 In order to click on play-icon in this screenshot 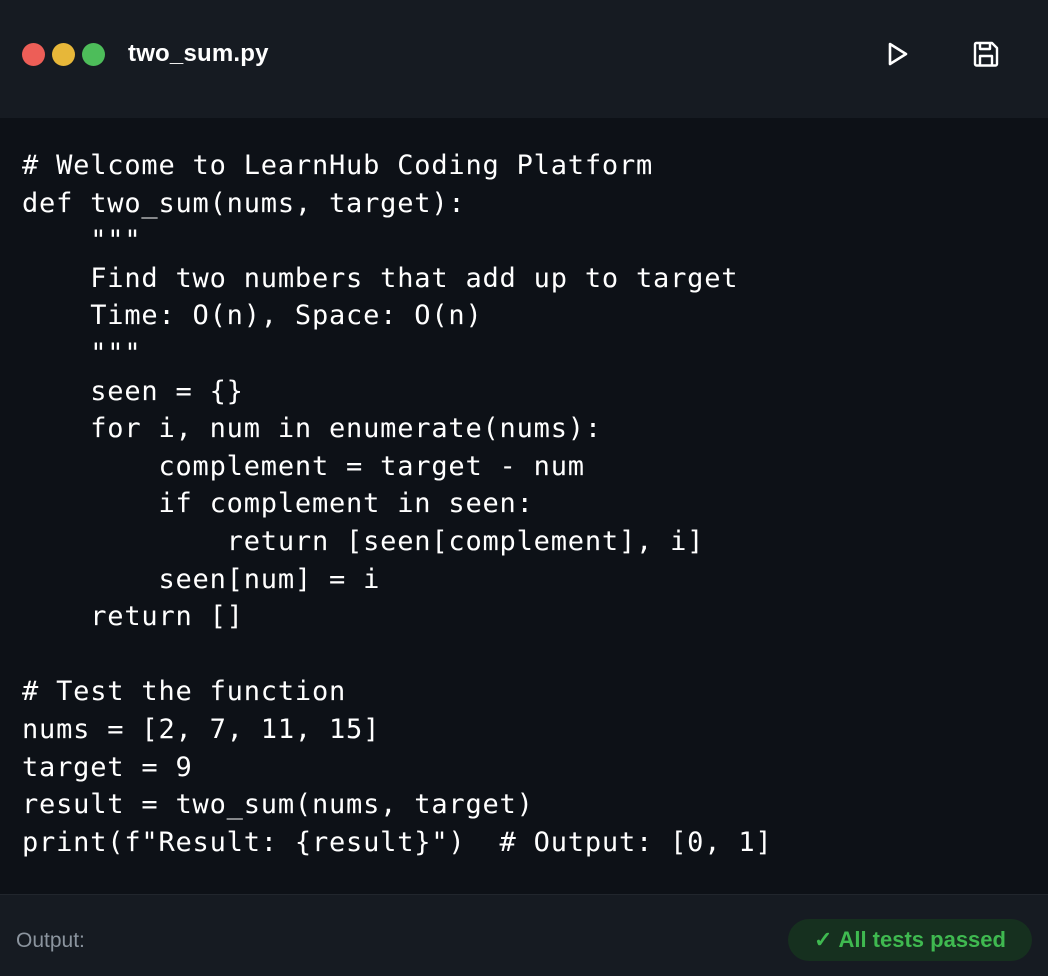, I will do `click(898, 54)`.